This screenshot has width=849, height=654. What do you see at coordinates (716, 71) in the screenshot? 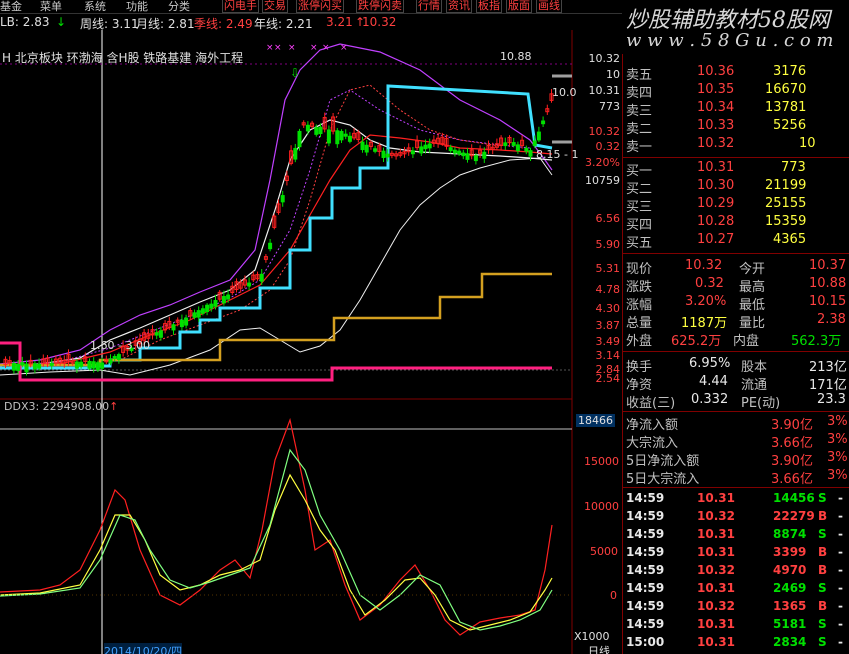
I see `ask-price: 10.36` at bounding box center [716, 71].